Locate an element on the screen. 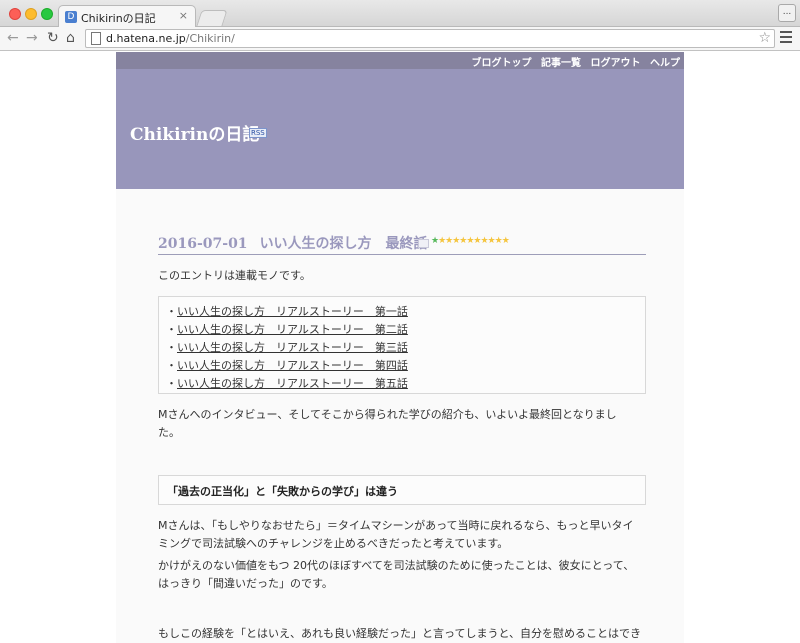  paragraph-2-line-2: ミングで司法試験へのチャレンジを止めるべきだったと考えています。 is located at coordinates (333, 543).